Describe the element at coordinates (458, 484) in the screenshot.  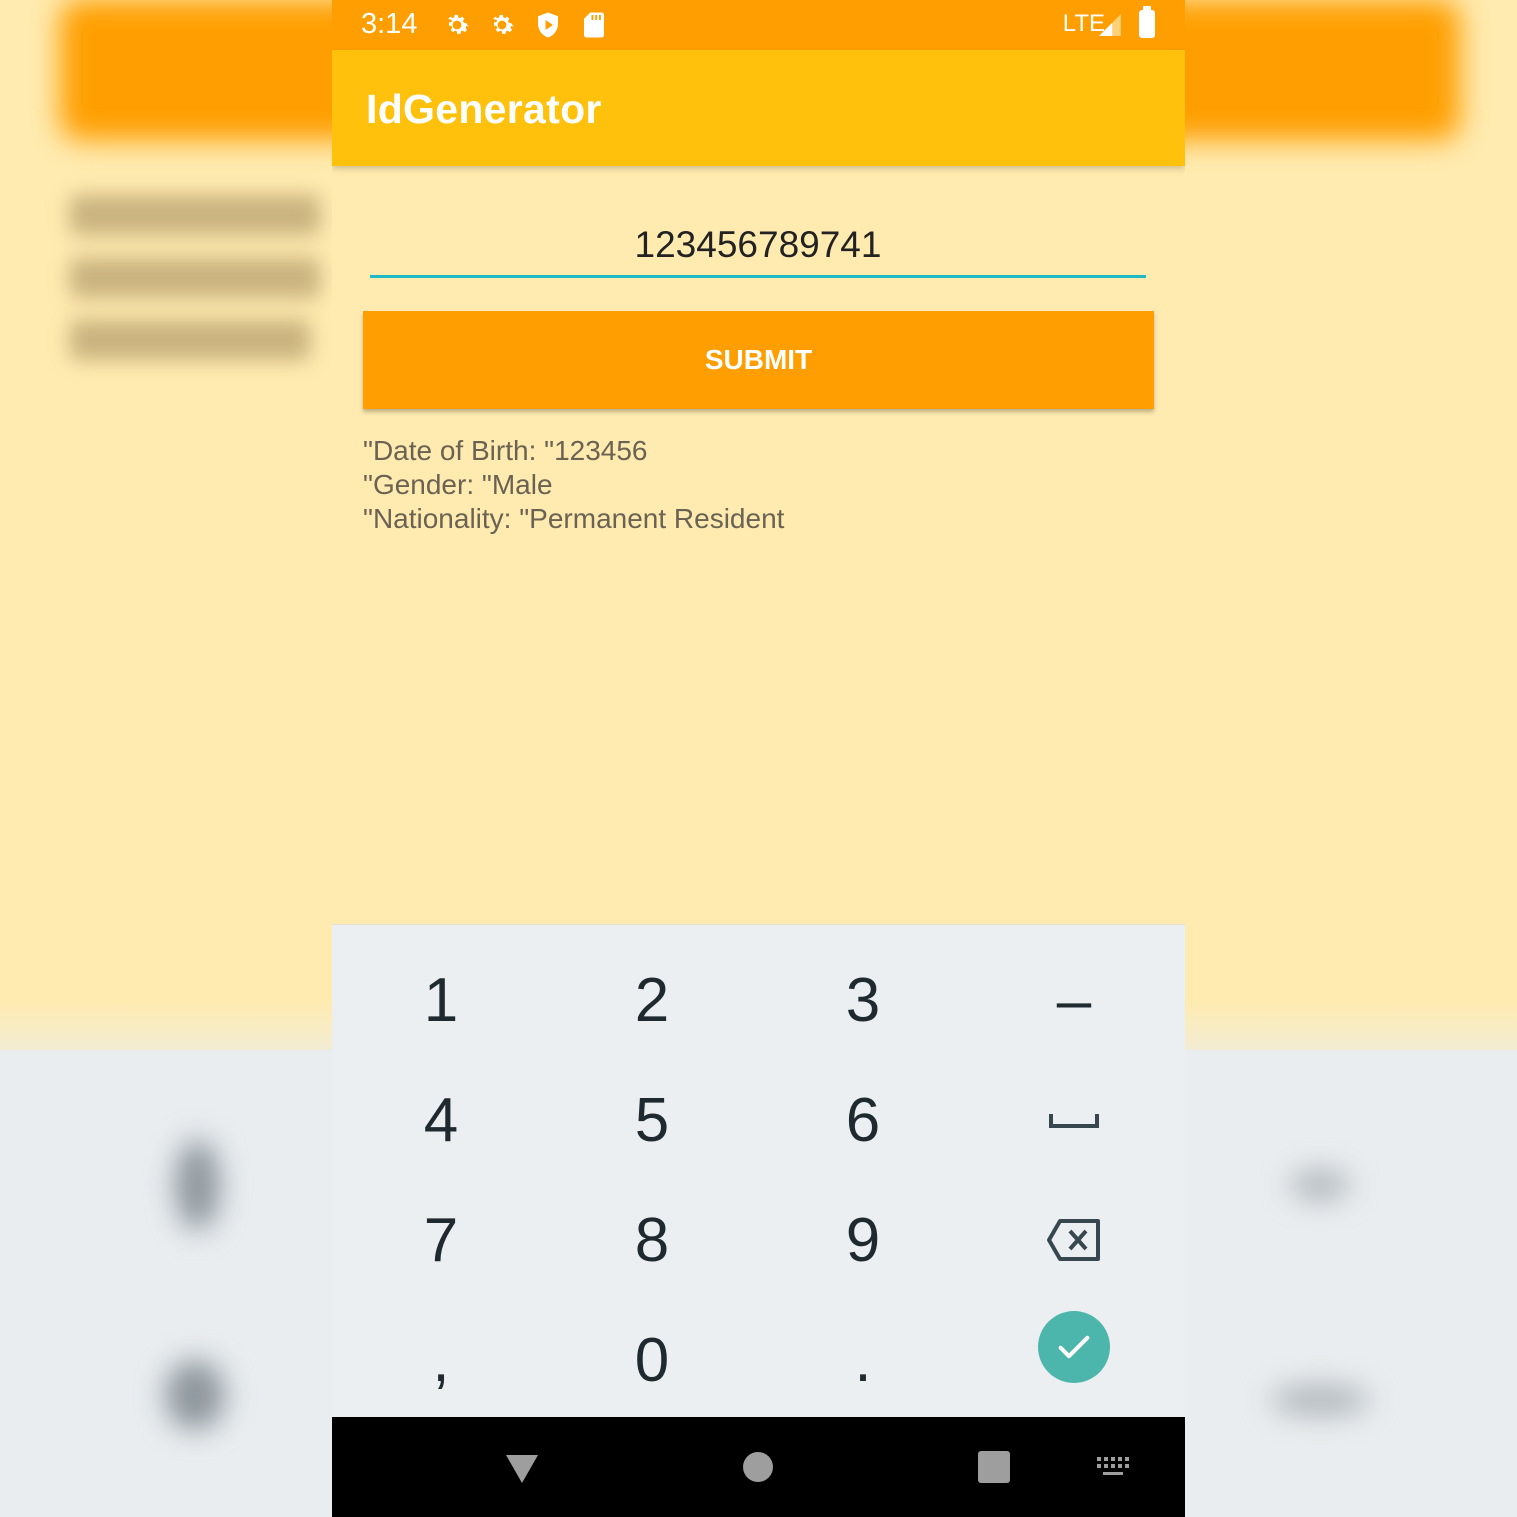
I see `gender-result: "Gender: "Male` at that location.